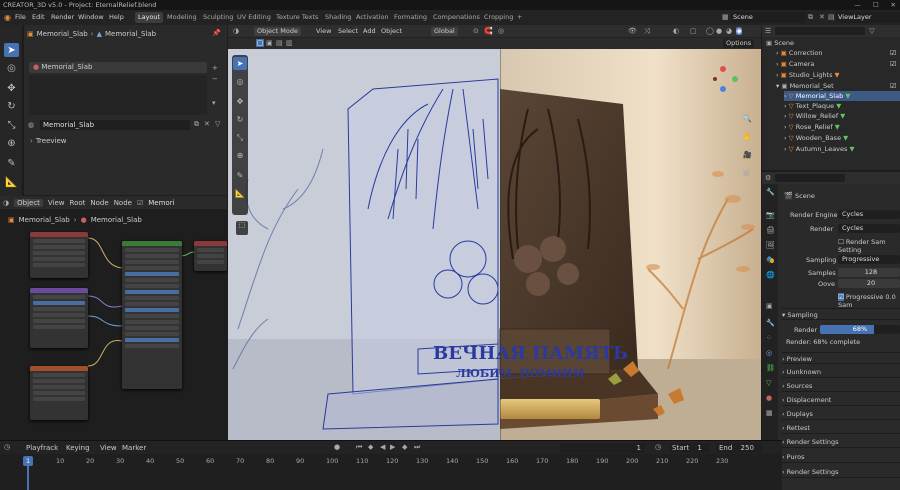  What do you see at coordinates (236, 31) in the screenshot?
I see `editor-type-icon: ◑` at bounding box center [236, 31].